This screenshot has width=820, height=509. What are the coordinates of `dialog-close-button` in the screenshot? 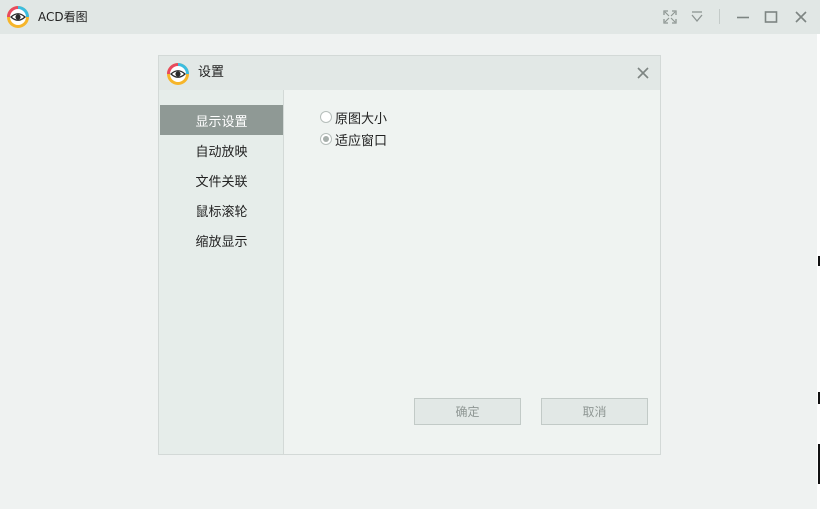 It's located at (643, 73).